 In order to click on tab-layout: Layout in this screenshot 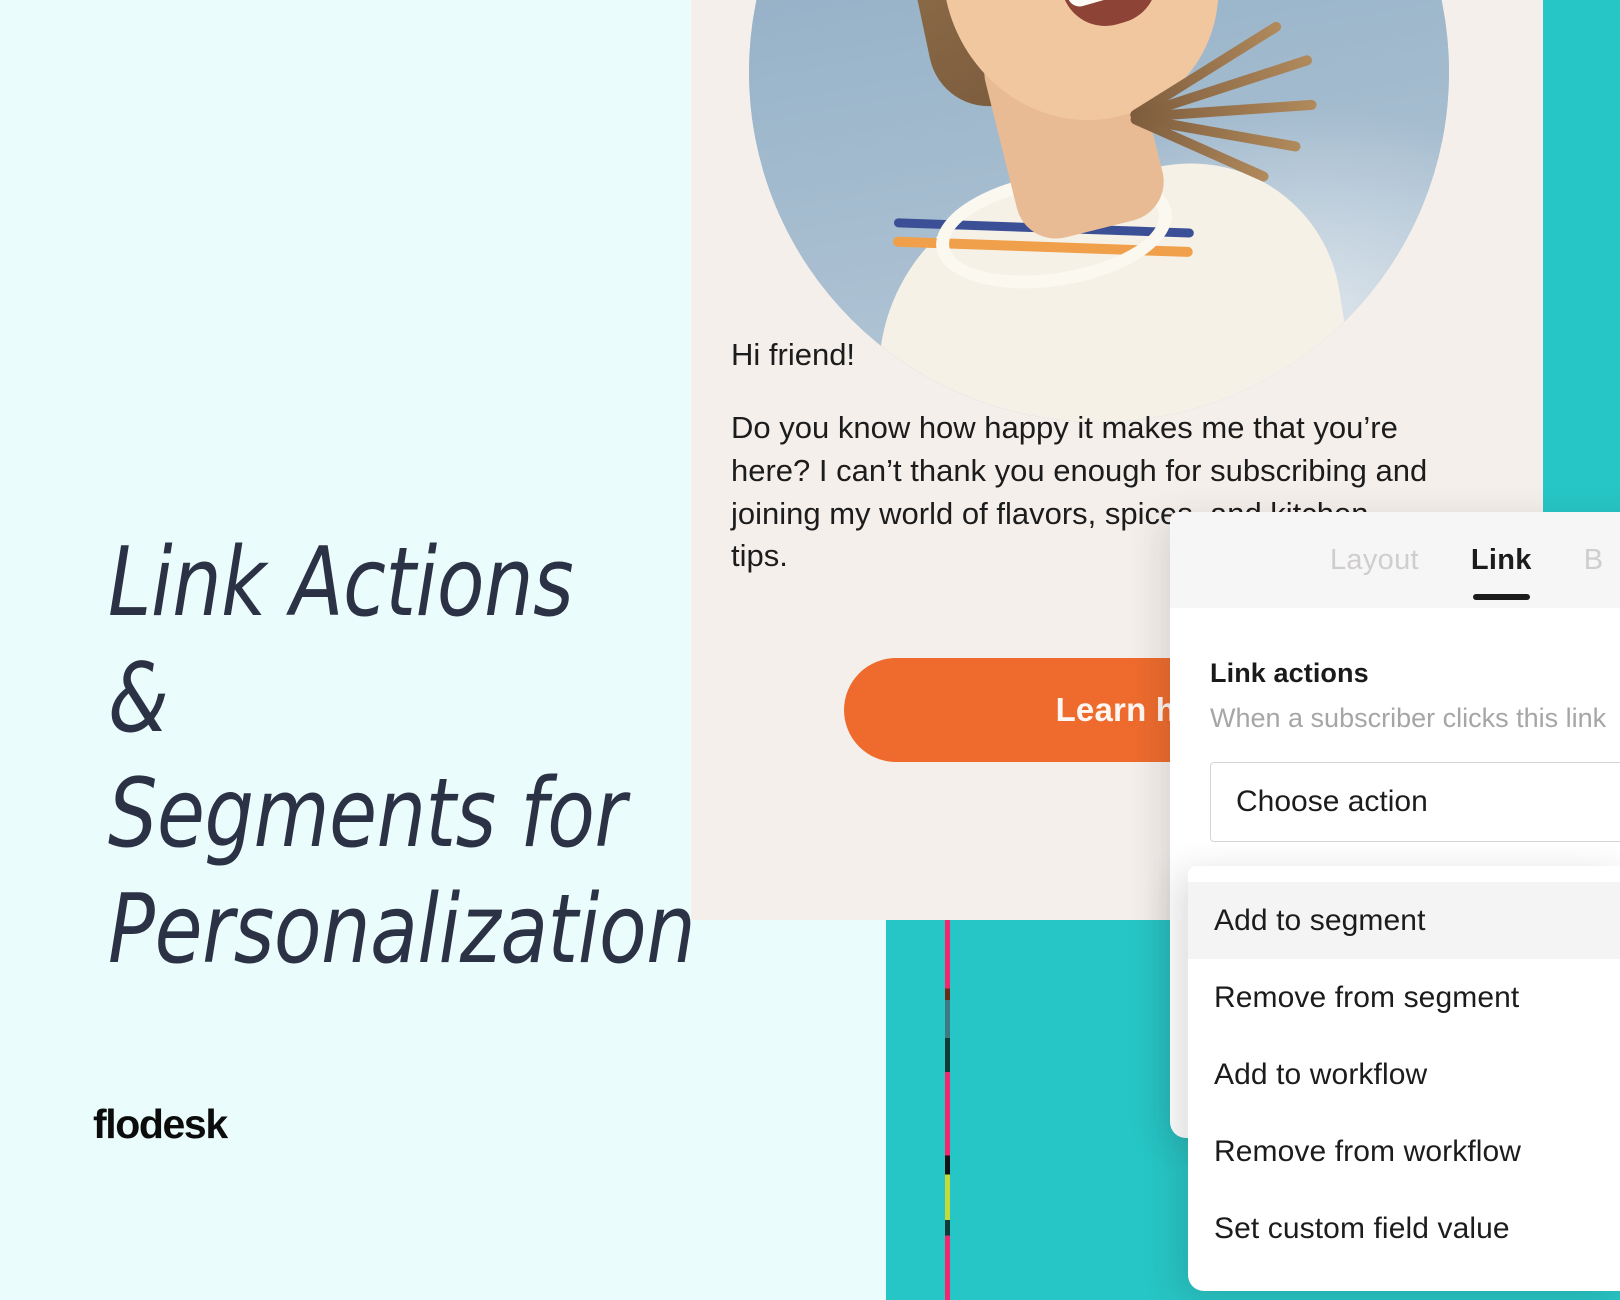, I will do `click(1374, 560)`.